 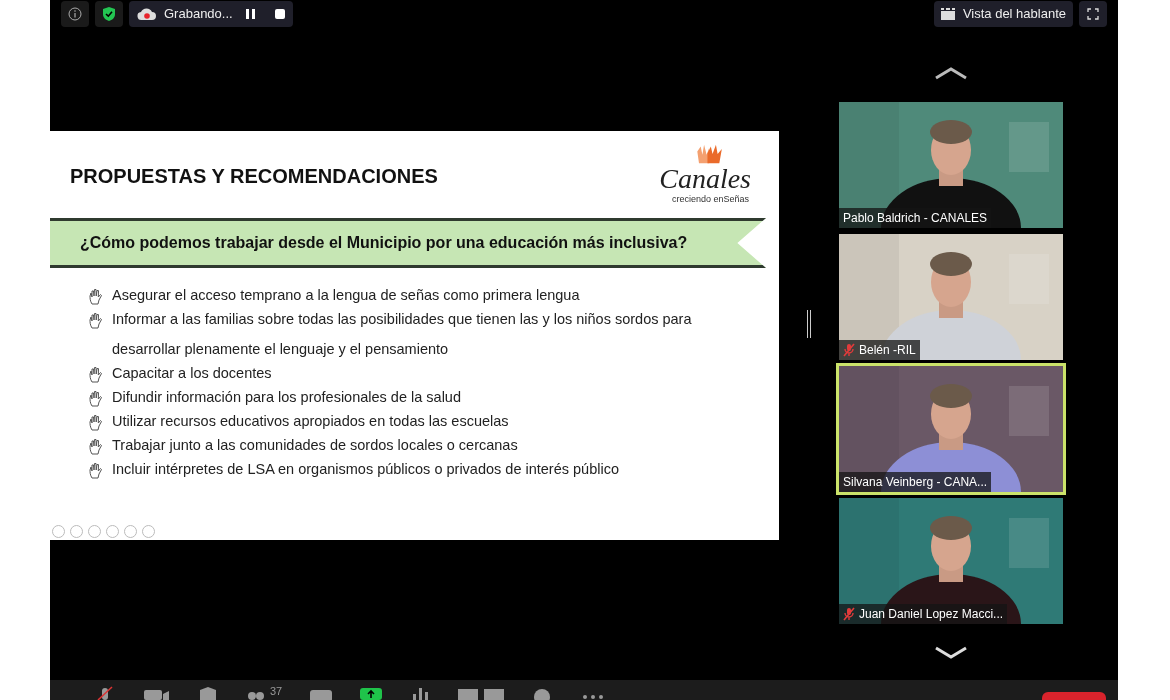 What do you see at coordinates (951, 653) in the screenshot?
I see `chevron-down-icon` at bounding box center [951, 653].